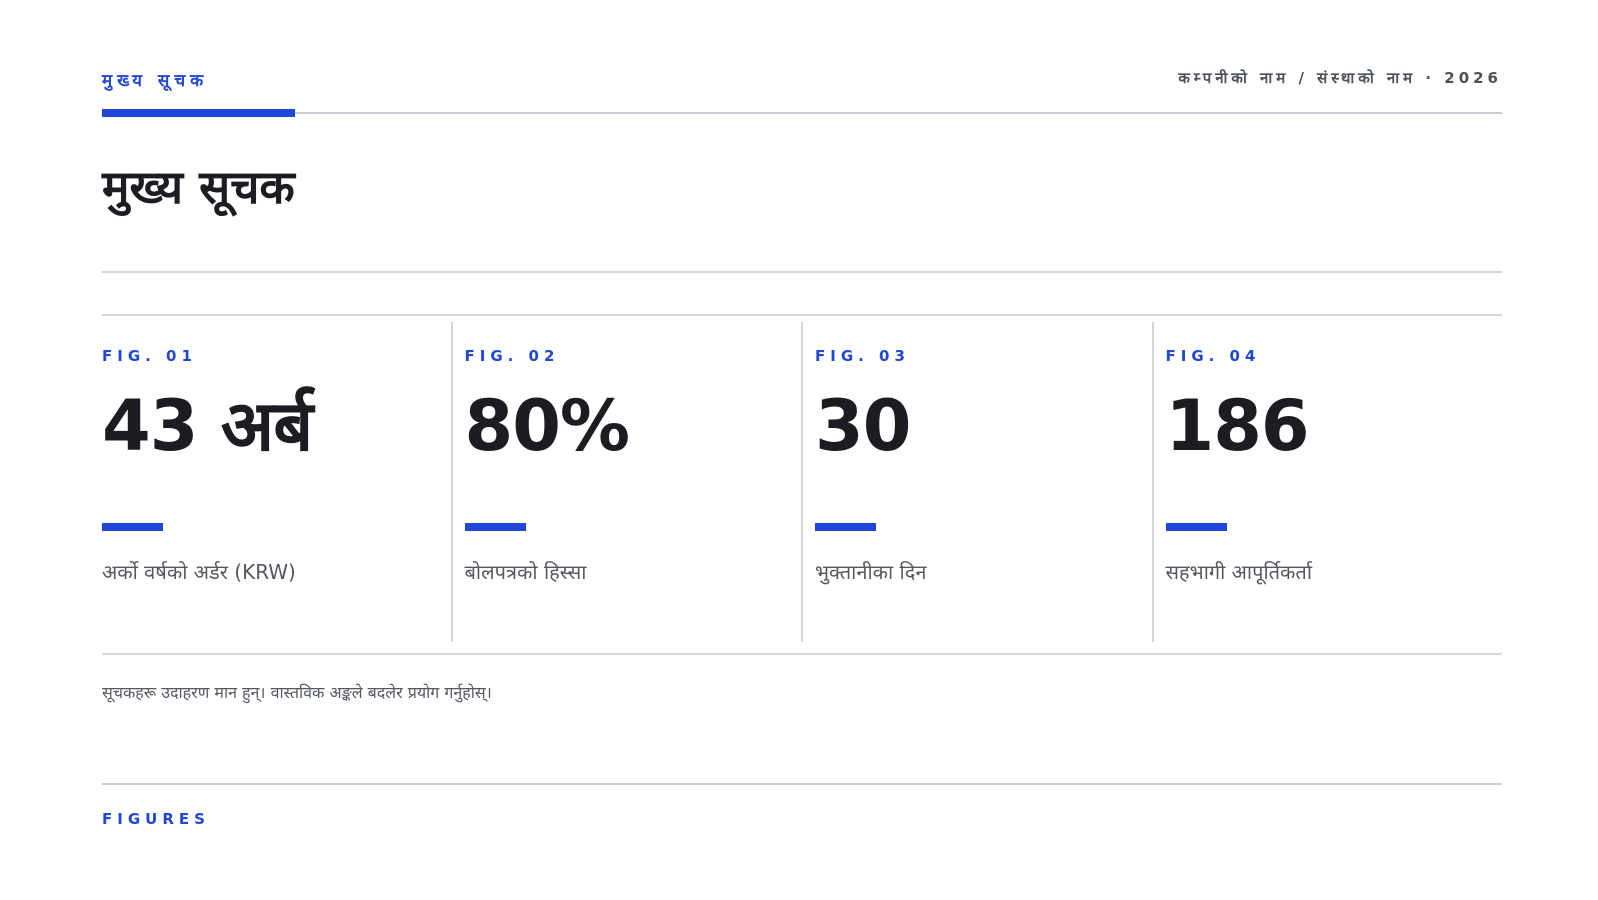 This screenshot has height=900, width=1598. I want to click on metric-card: FIG. 04 186 सहभागी आपूर्तिकर्ता, so click(1328, 482).